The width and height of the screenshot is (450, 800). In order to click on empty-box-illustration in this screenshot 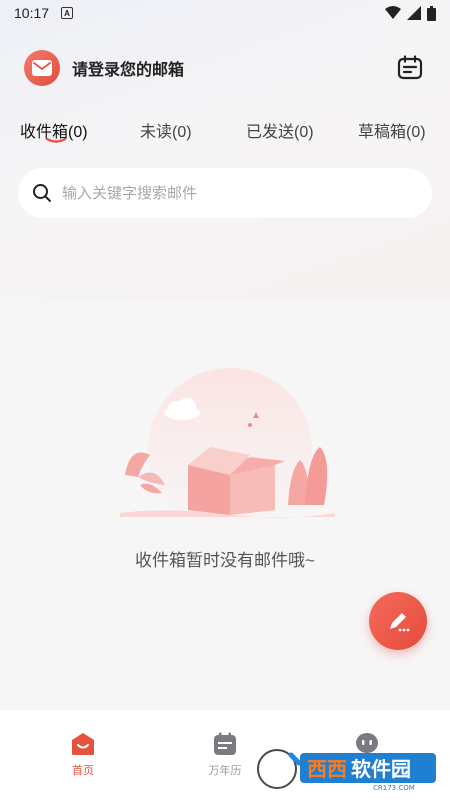, I will do `click(227, 446)`.